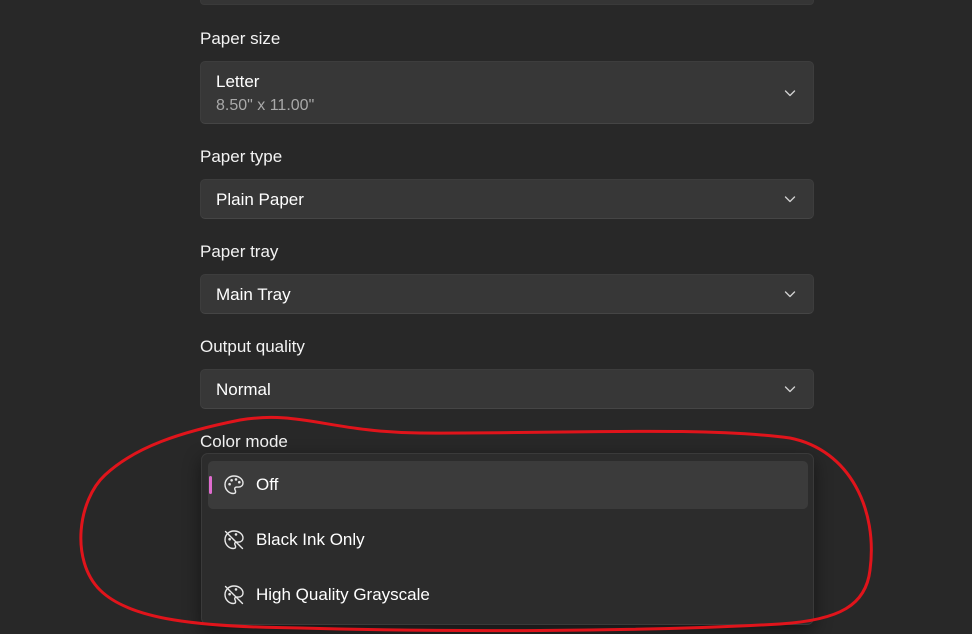  I want to click on color-mode-option-off: Off, so click(508, 485).